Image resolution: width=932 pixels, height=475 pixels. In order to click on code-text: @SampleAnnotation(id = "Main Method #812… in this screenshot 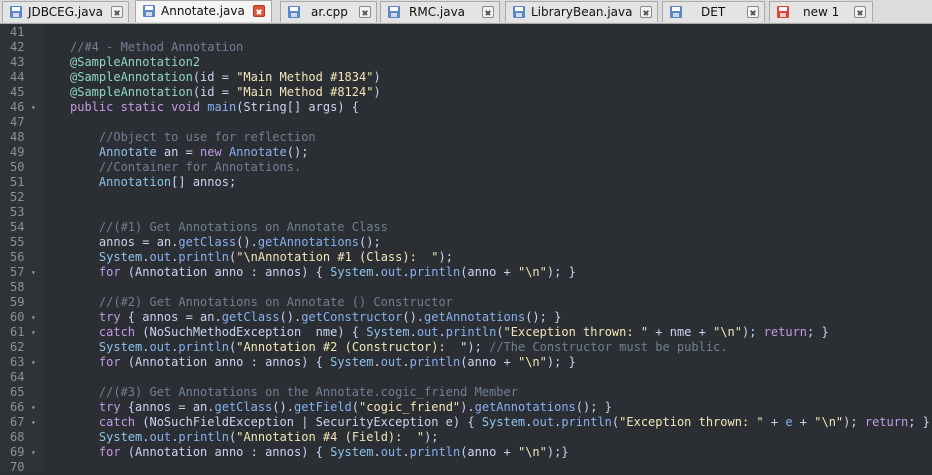, I will do `click(225, 92)`.